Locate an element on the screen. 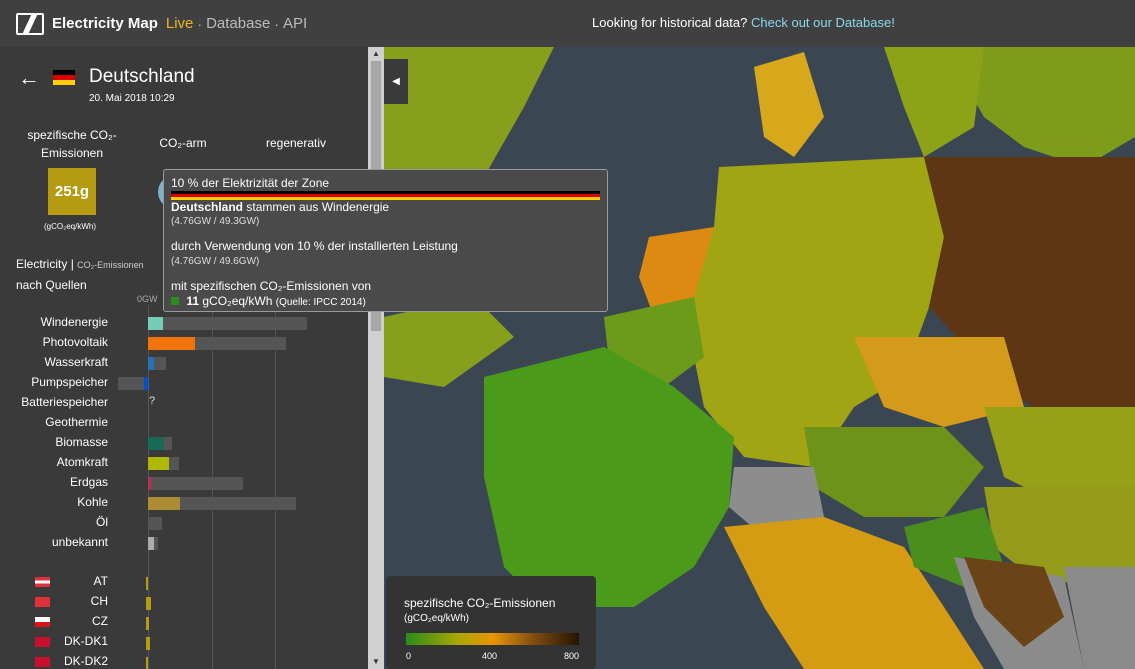 This screenshot has width=1135, height=669. exchange-row: DK-DK2 is located at coordinates (184, 660).